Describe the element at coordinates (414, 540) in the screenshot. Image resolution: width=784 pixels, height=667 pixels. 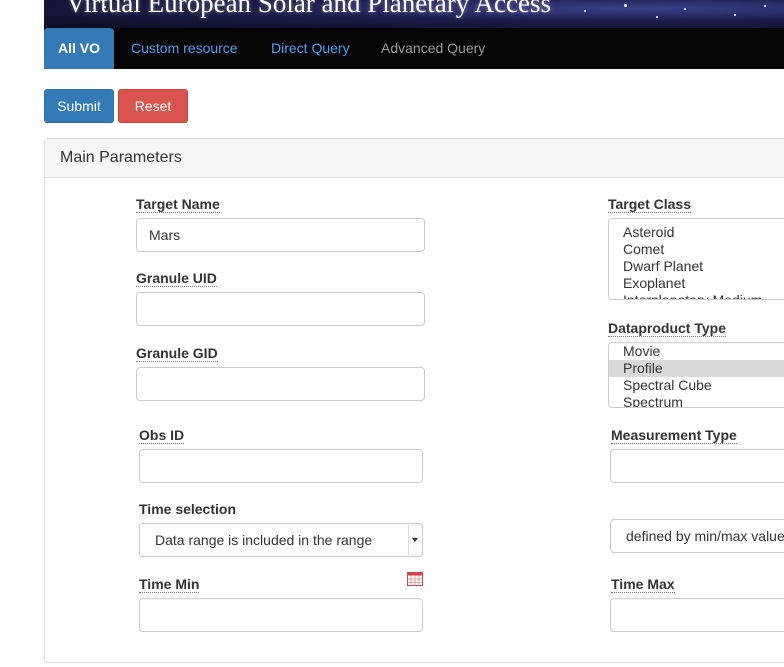
I see `chevron-down-icon` at that location.